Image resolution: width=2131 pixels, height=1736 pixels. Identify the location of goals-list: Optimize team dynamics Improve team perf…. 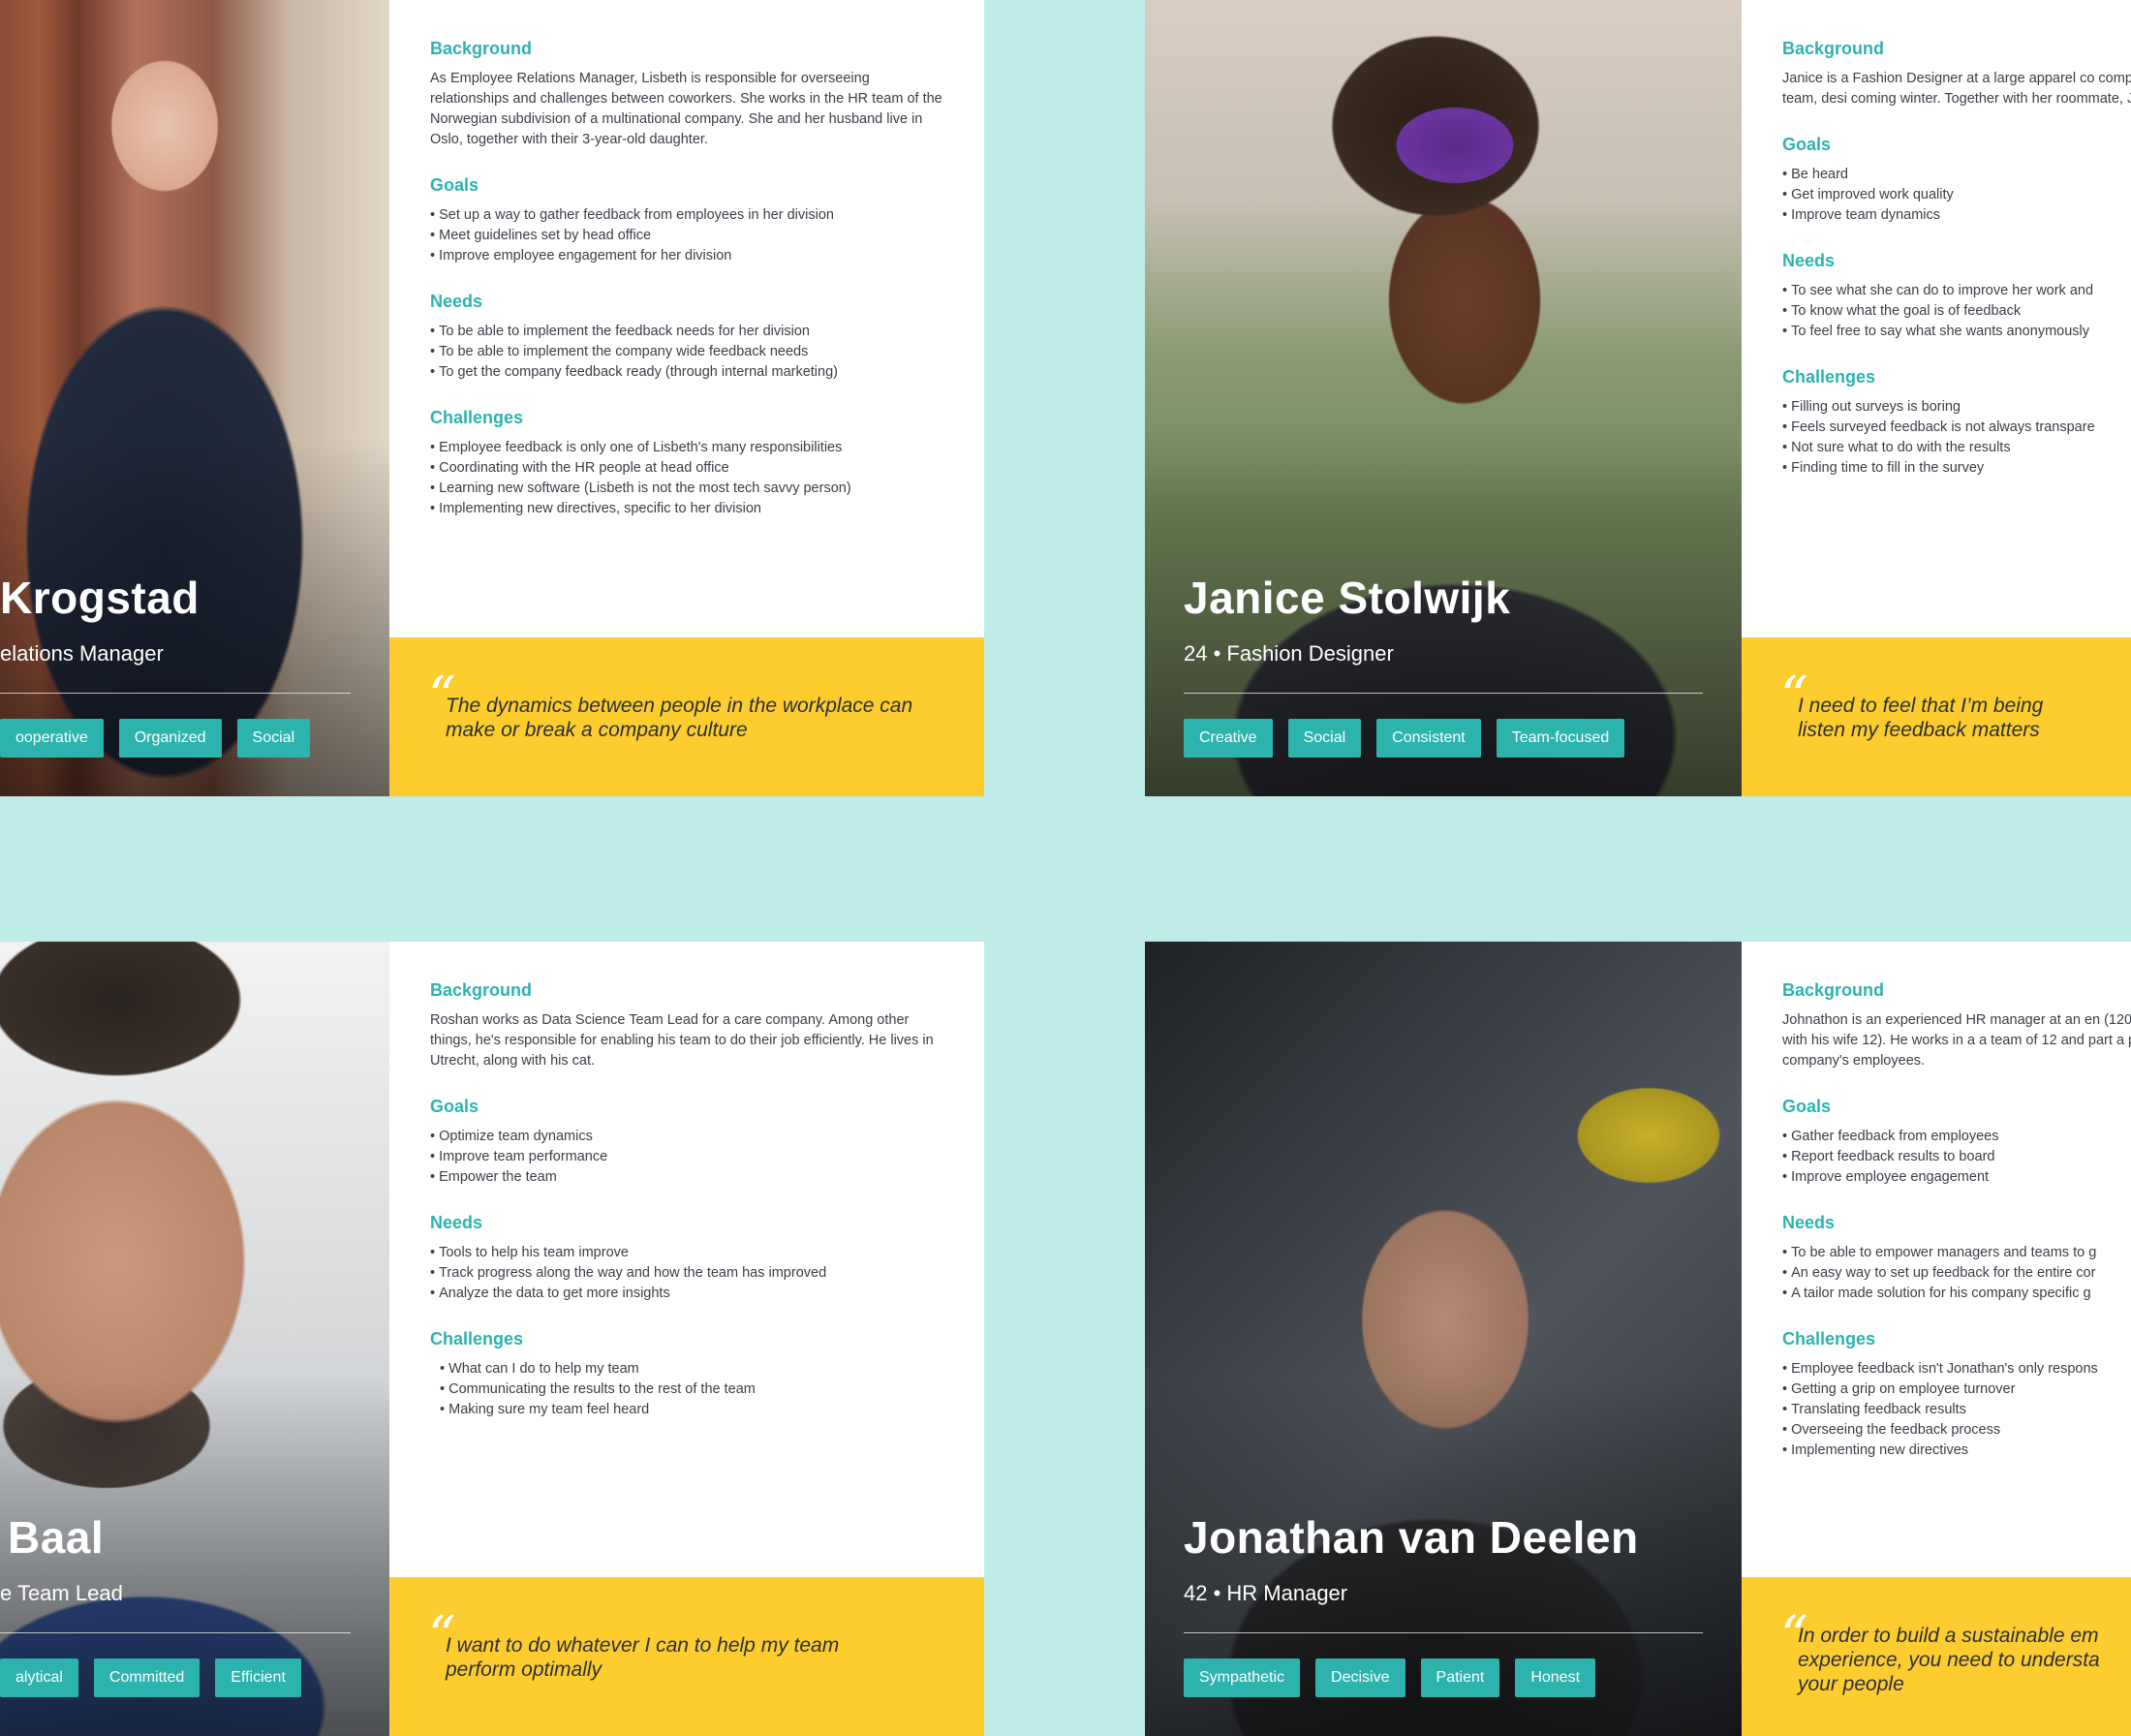
(687, 1157).